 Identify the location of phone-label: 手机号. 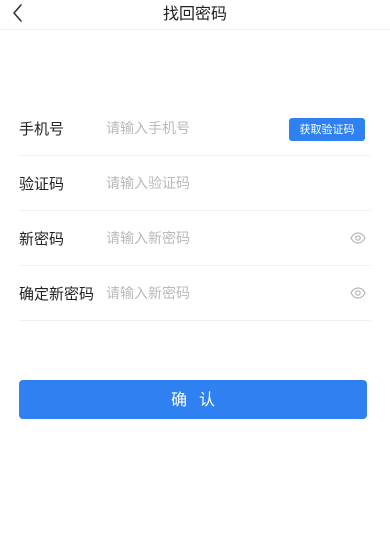
(42, 129).